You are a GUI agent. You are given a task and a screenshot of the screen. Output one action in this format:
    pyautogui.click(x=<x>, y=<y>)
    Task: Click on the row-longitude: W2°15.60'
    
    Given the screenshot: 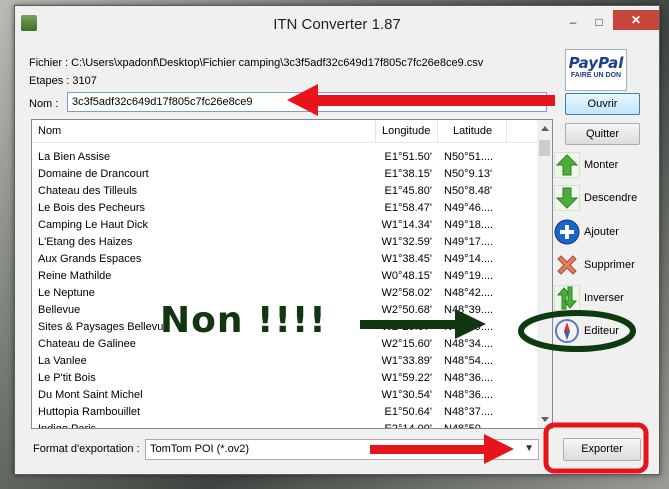 What is the action you would take?
    pyautogui.click(x=406, y=344)
    